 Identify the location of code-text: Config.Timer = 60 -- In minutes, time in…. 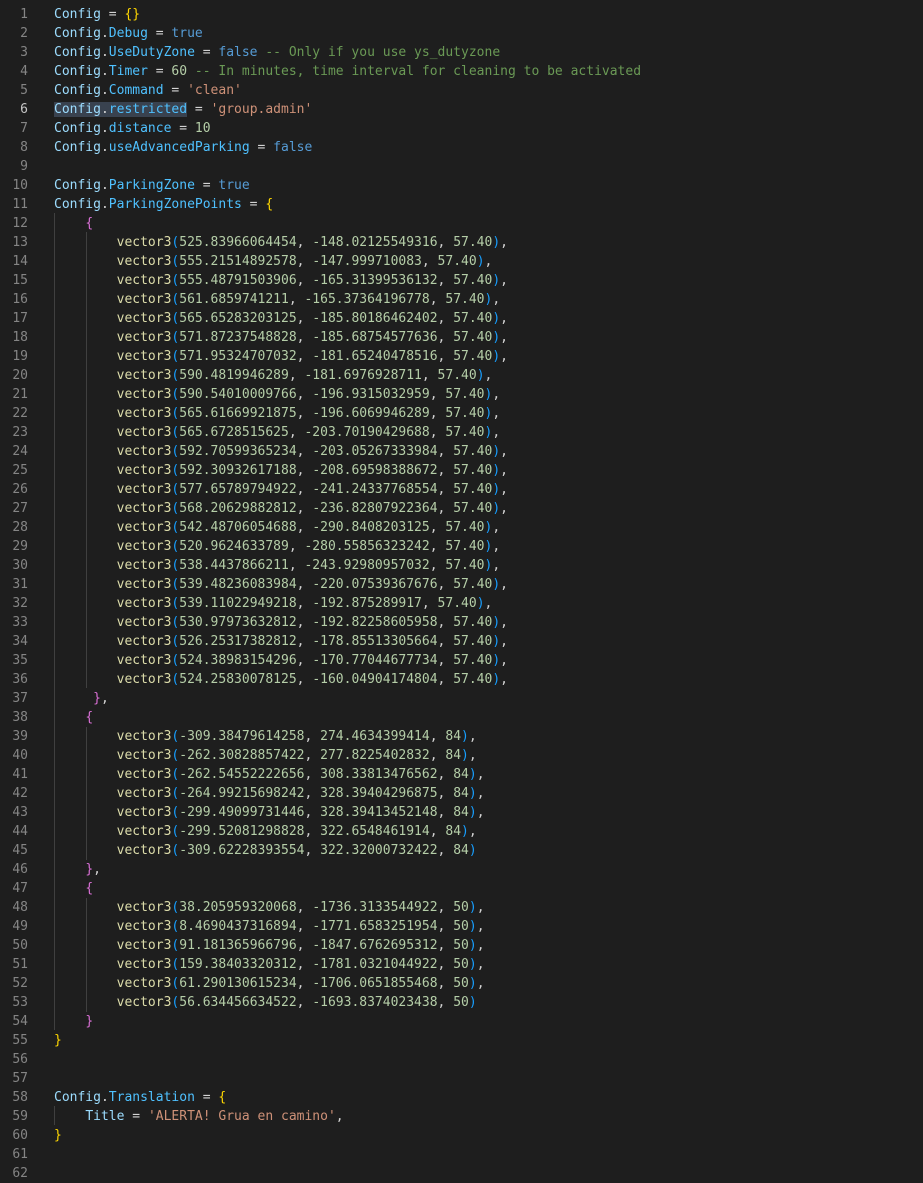
(347, 71).